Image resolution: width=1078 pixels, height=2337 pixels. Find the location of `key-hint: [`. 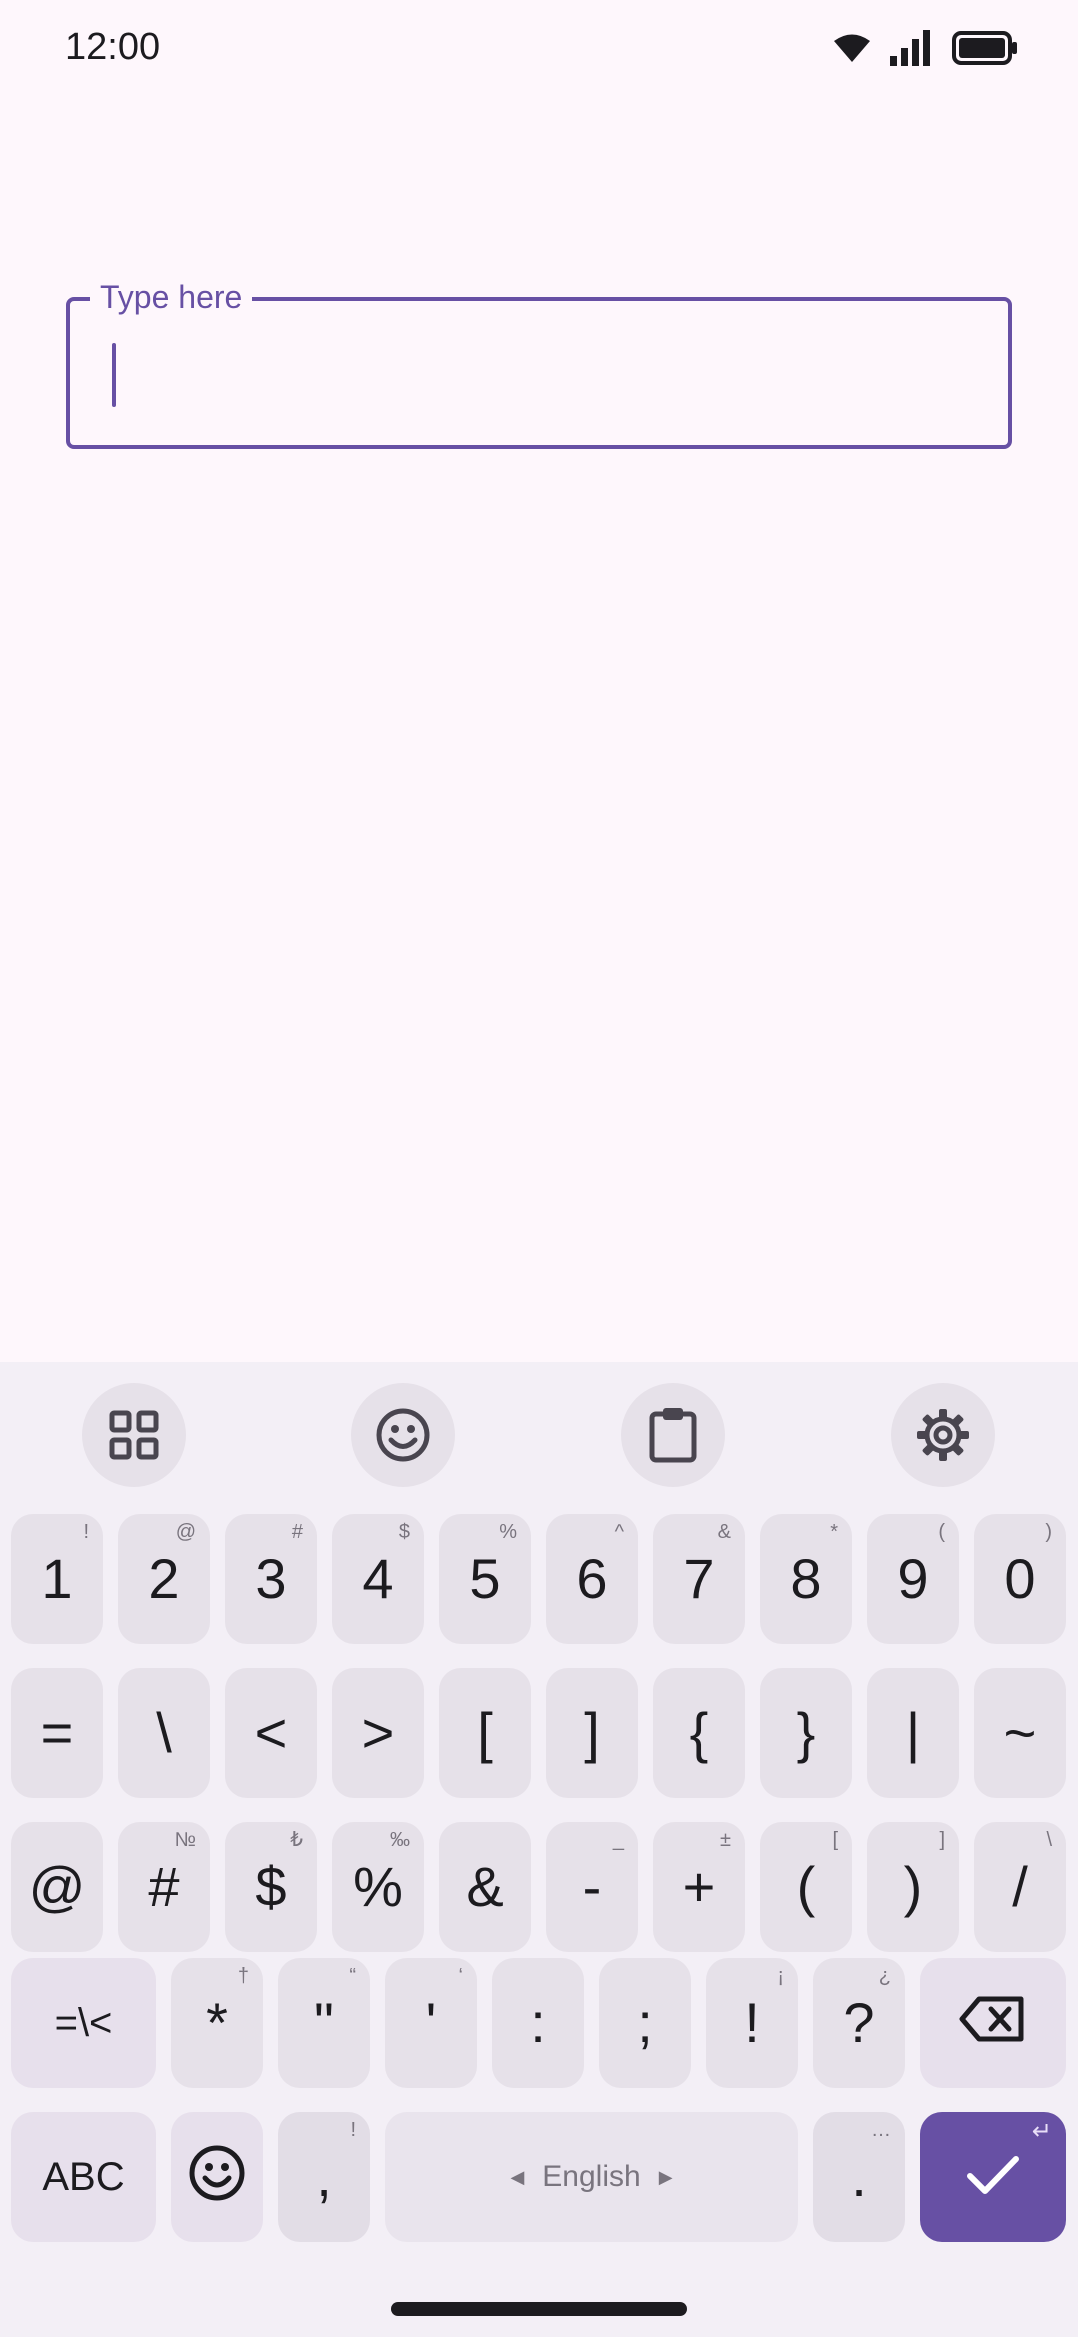

key-hint: [ is located at coordinates (835, 1840).